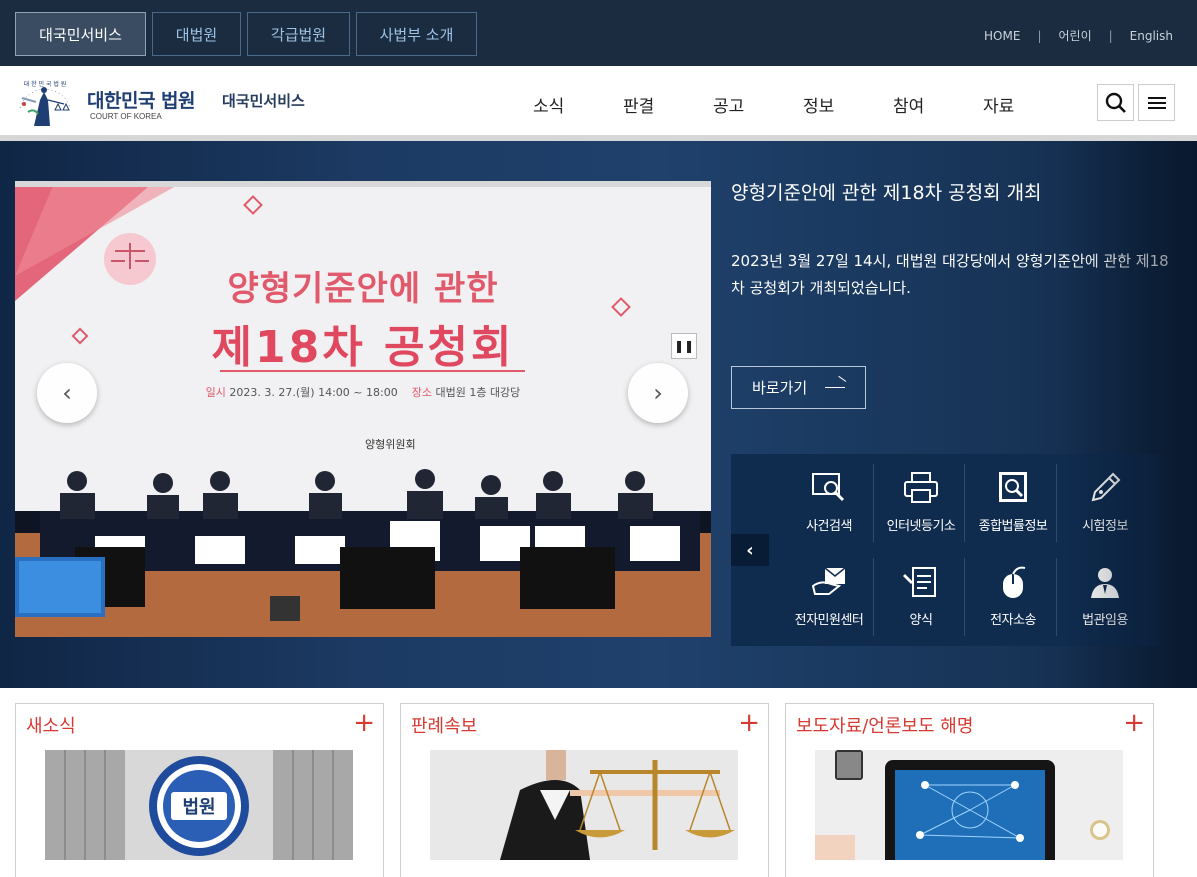 Image resolution: width=1197 pixels, height=877 pixels. What do you see at coordinates (1074, 35) in the screenshot?
I see `kids-link: 어린이` at bounding box center [1074, 35].